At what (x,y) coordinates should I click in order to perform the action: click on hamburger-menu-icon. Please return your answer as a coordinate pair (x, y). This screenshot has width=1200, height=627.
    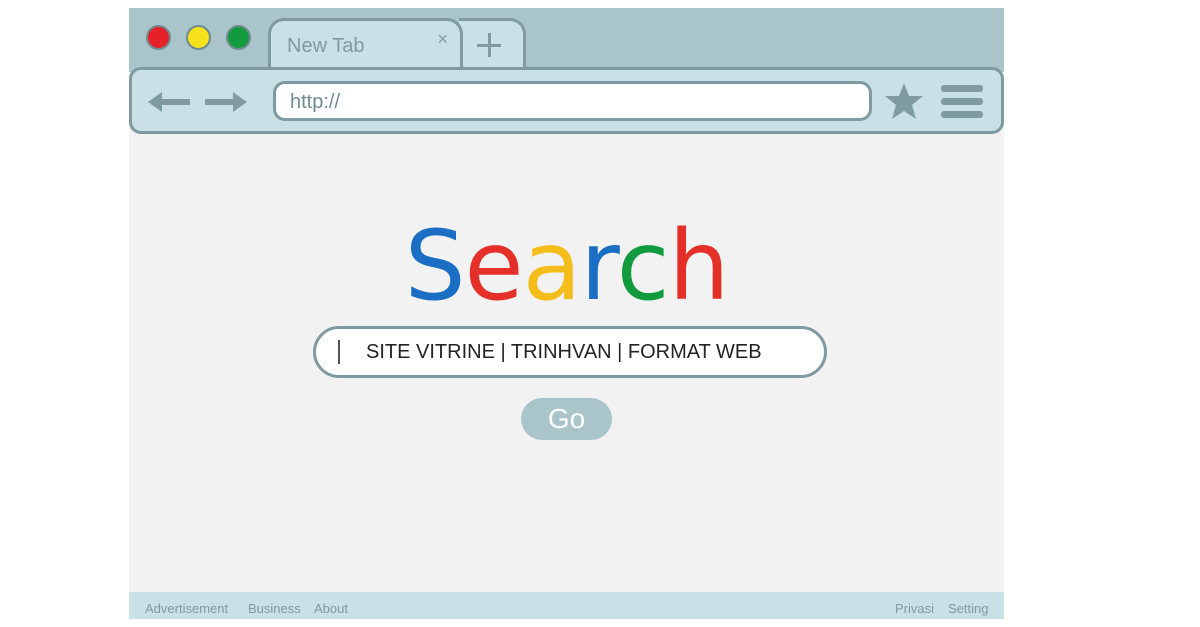
    Looking at the image, I should click on (962, 102).